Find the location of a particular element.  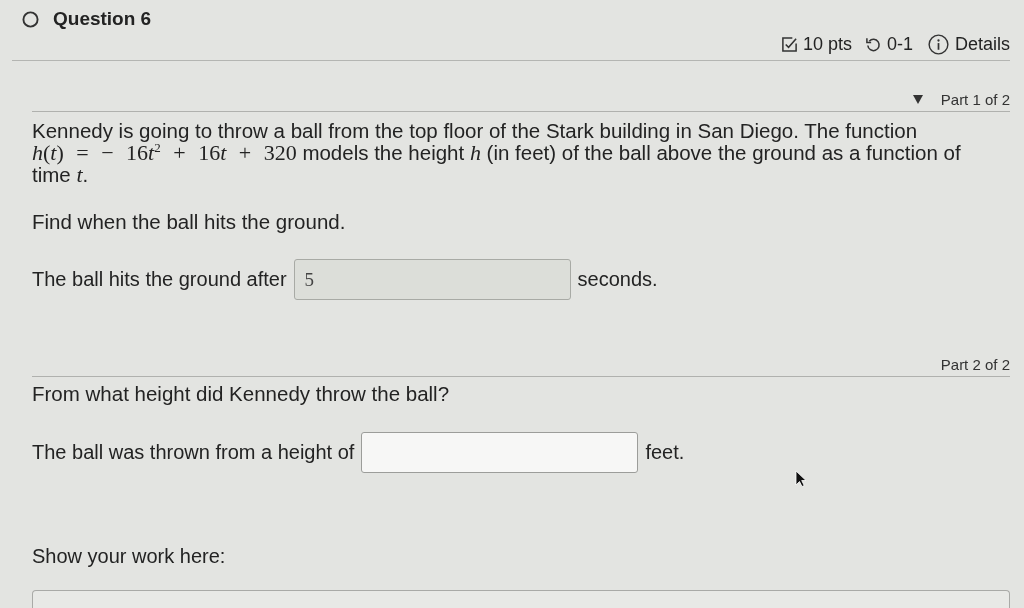

work-editor-field is located at coordinates (521, 599).